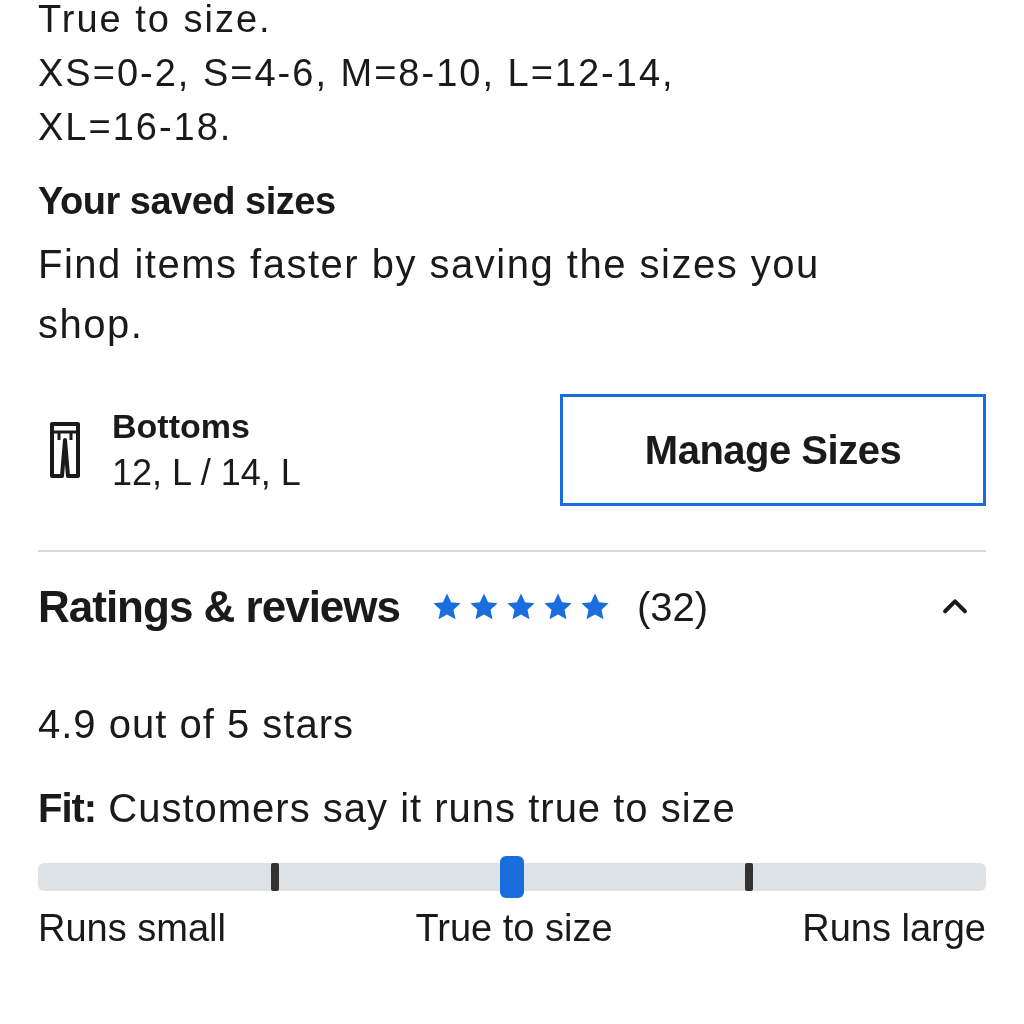 The width and height of the screenshot is (1024, 1024). What do you see at coordinates (514, 928) in the screenshot?
I see `scale-label: True to size` at bounding box center [514, 928].